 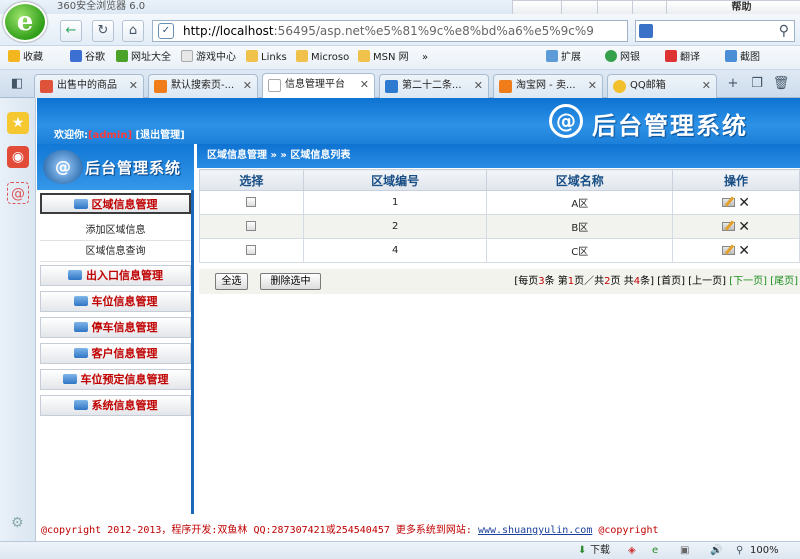 I want to click on last-page-link: [尾页], so click(x=784, y=281).